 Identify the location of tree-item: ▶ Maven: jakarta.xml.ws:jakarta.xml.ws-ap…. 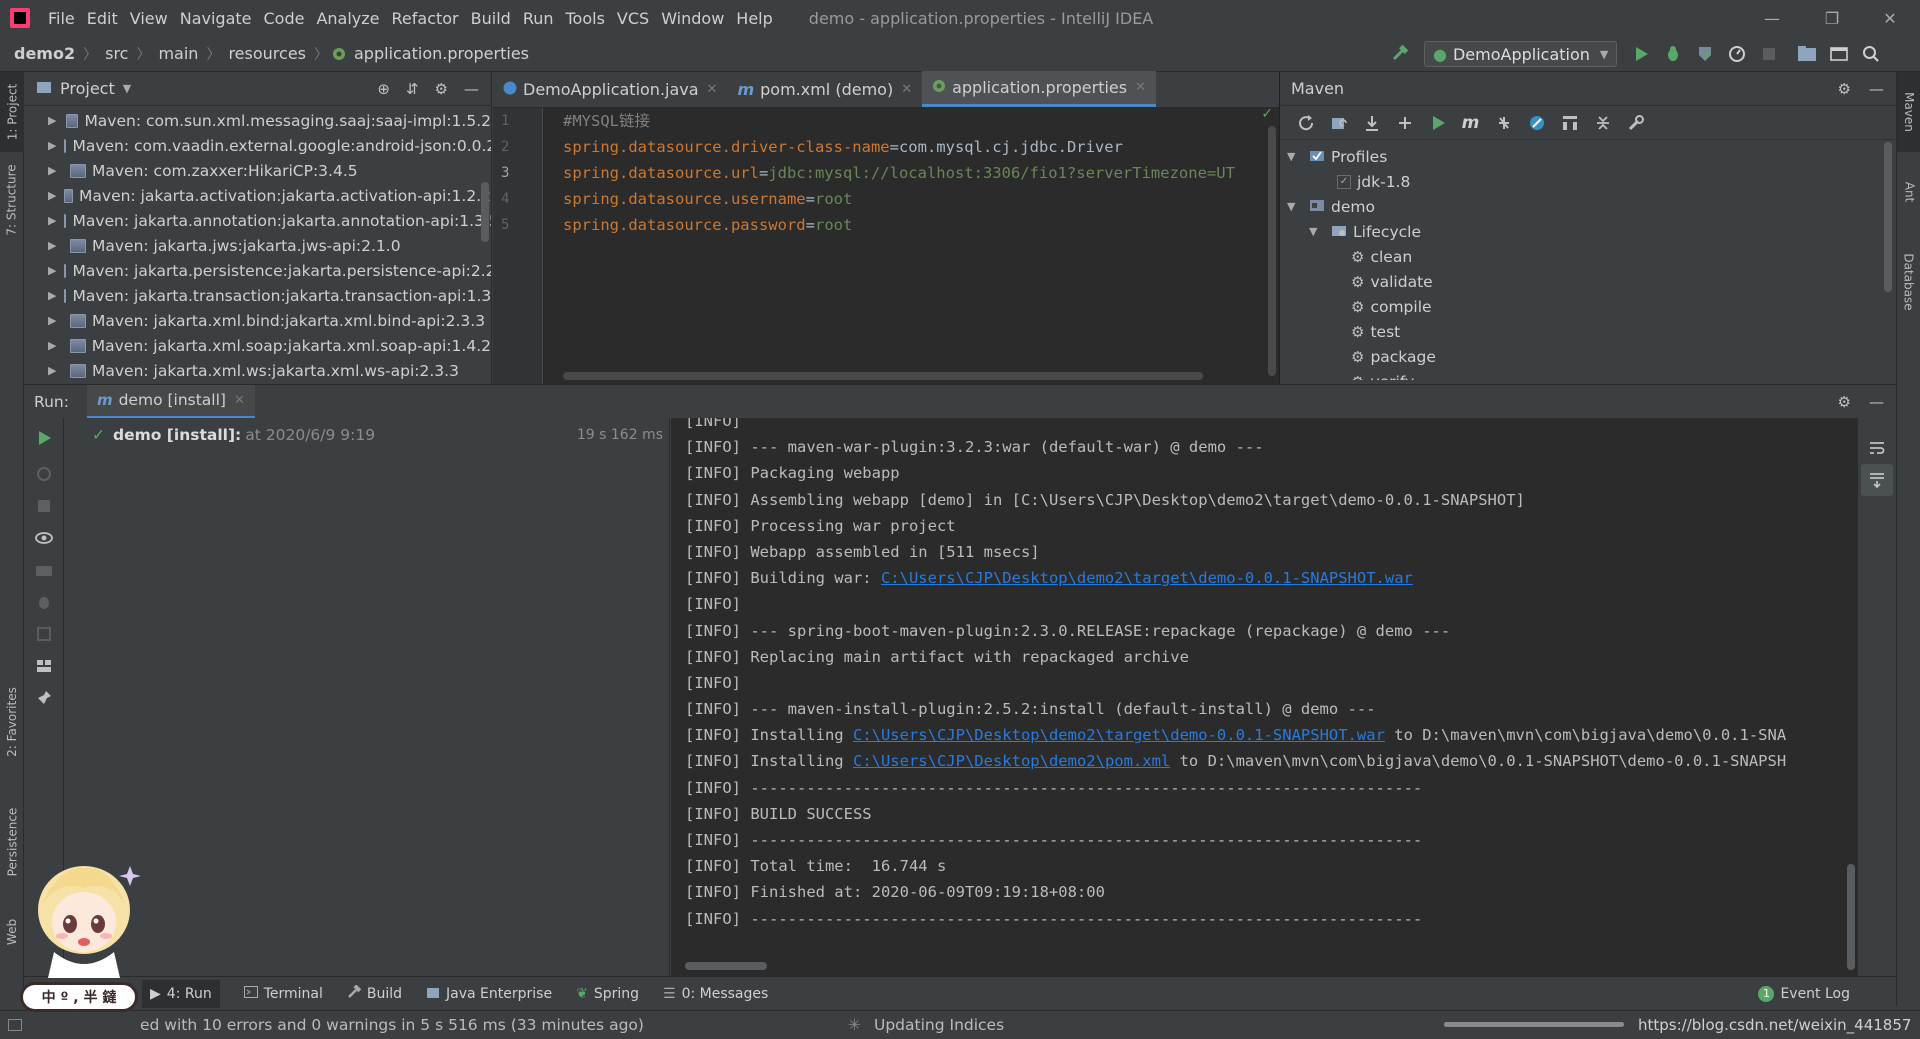
(269, 370).